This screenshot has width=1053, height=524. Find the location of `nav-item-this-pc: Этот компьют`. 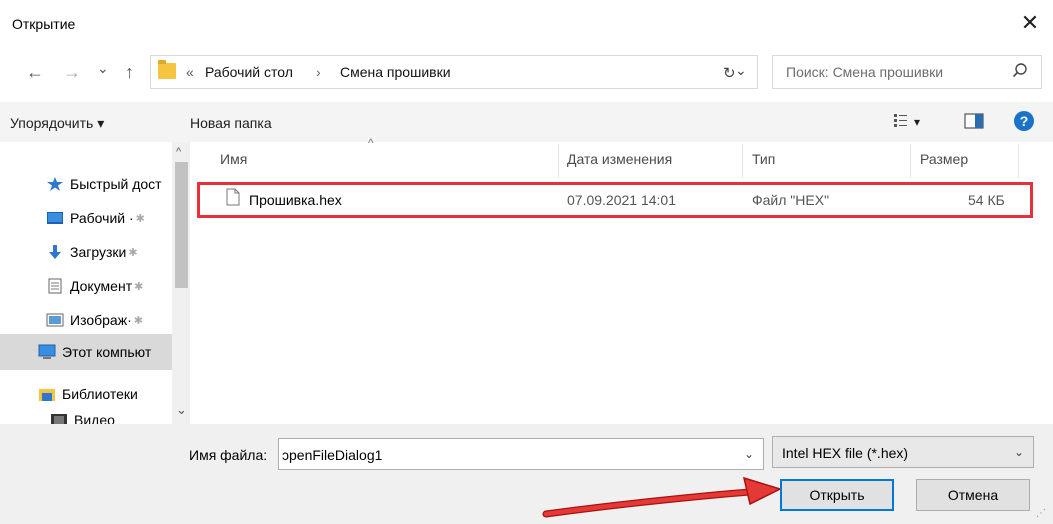

nav-item-this-pc: Этот компьют is located at coordinates (94, 352).